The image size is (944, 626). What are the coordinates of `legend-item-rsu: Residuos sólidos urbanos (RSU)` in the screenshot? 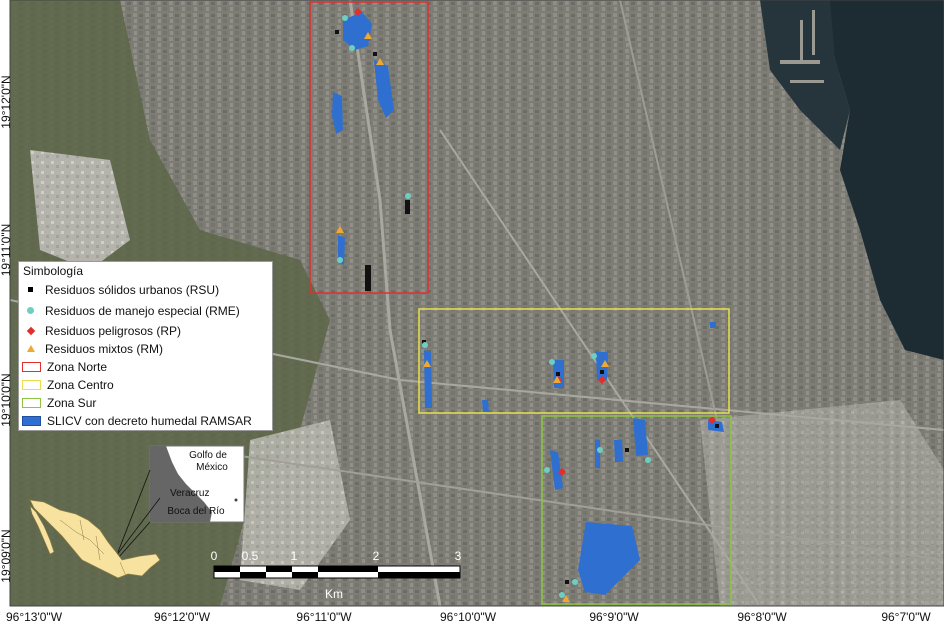 It's located at (120, 289).